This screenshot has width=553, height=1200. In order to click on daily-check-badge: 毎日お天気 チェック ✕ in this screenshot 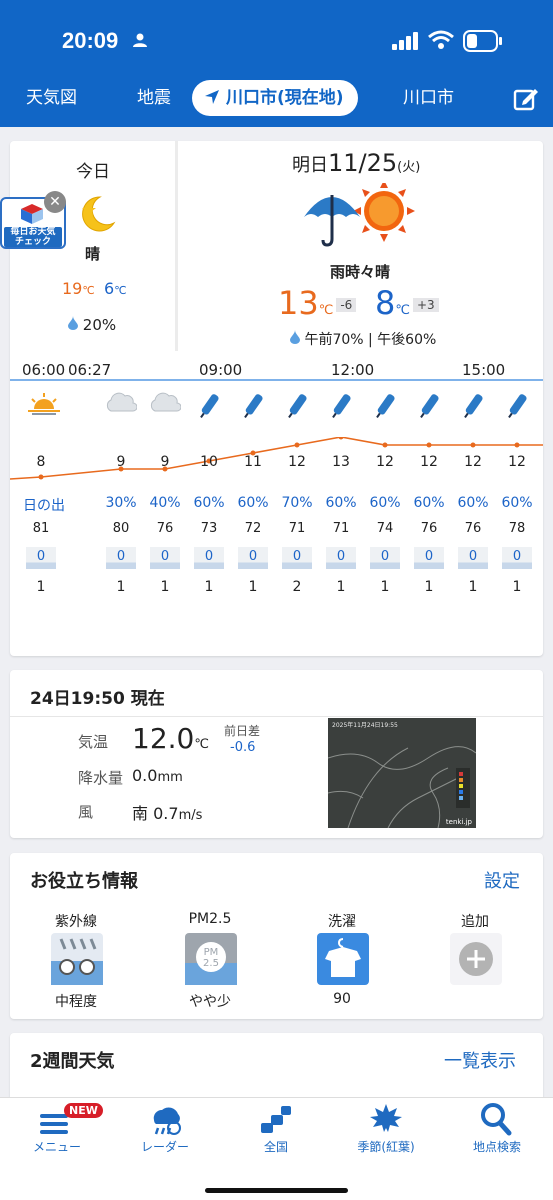, I will do `click(33, 220)`.